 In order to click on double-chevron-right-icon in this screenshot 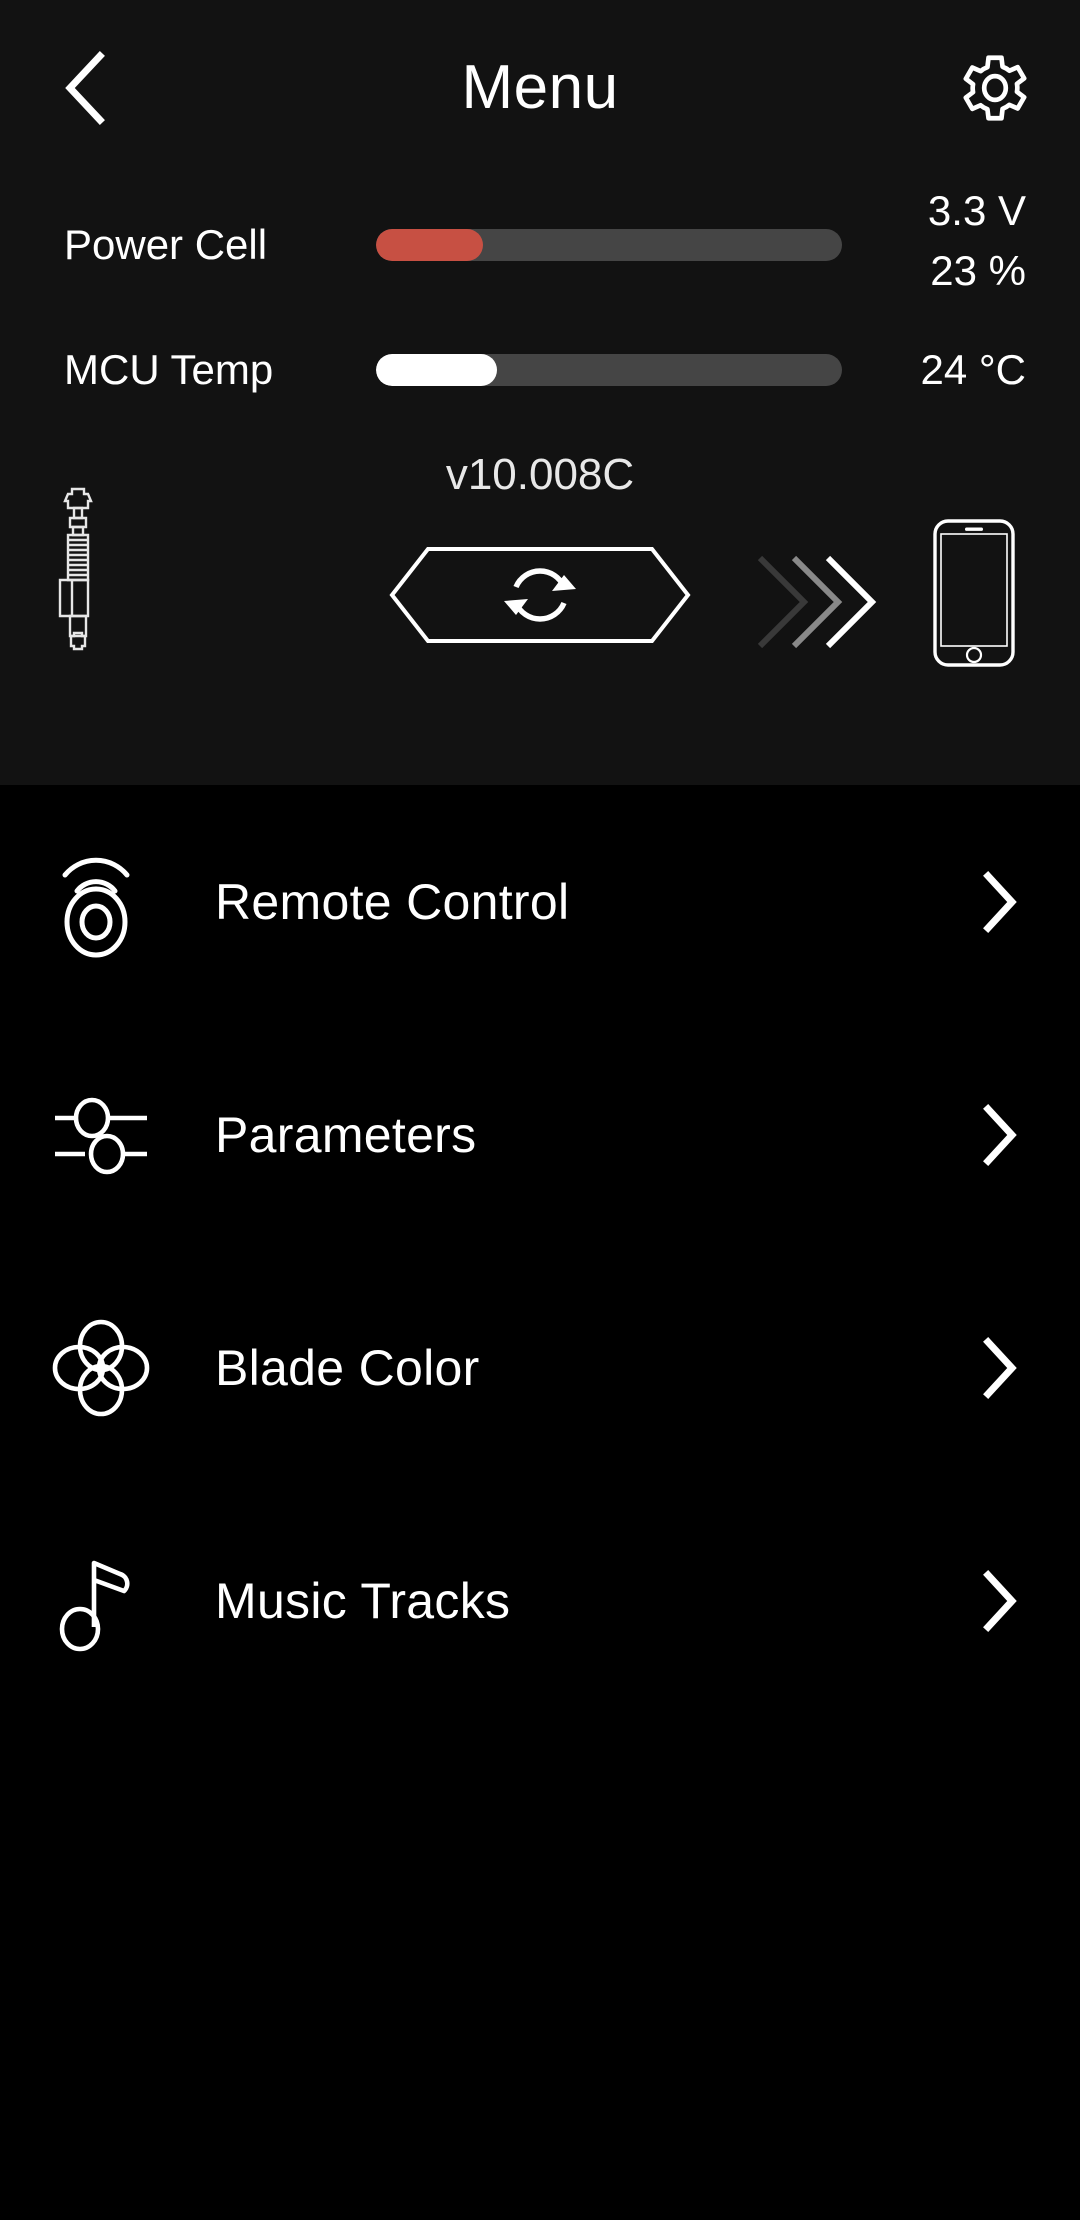, I will do `click(817, 602)`.